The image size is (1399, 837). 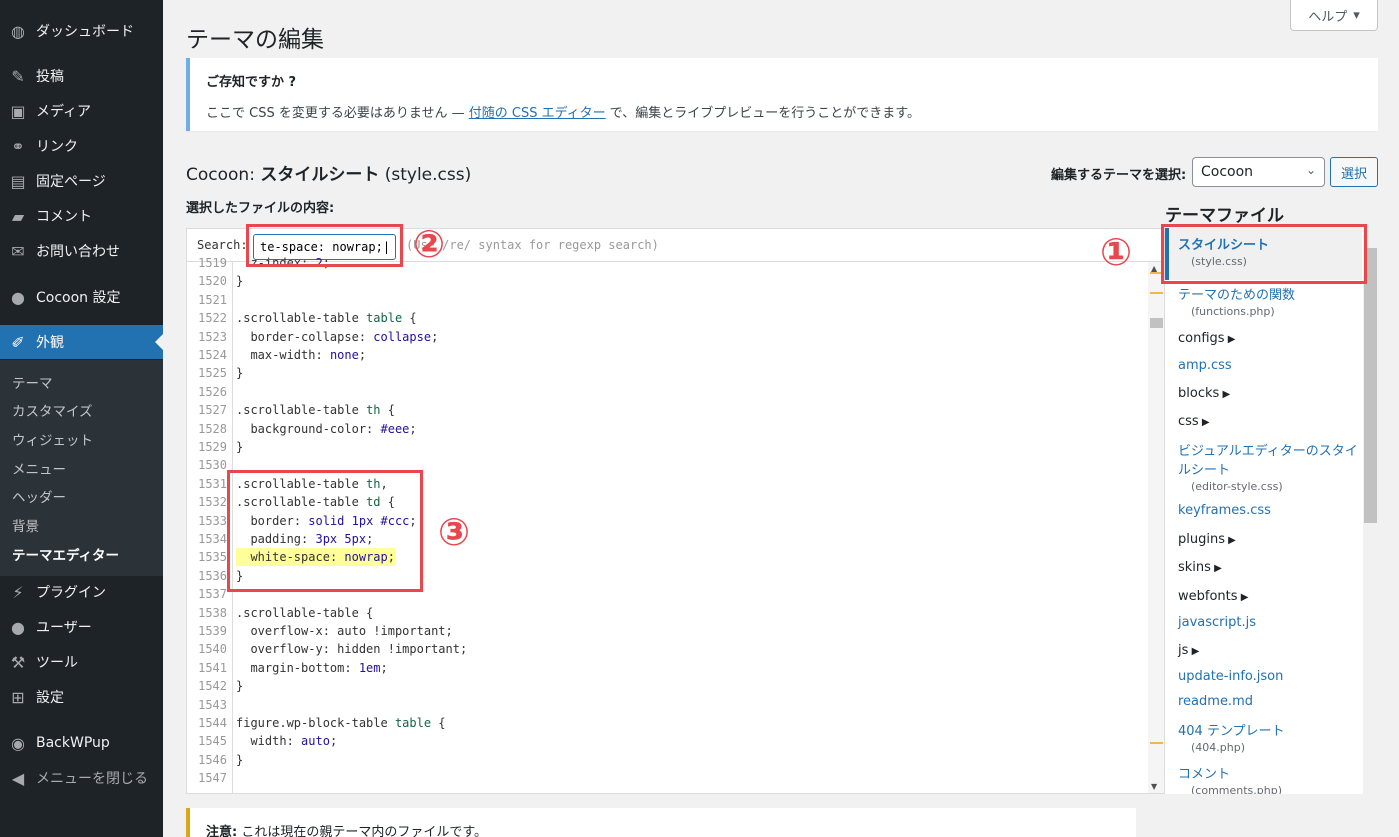 I want to click on code-text: max-width: none;, so click(x=308, y=355).